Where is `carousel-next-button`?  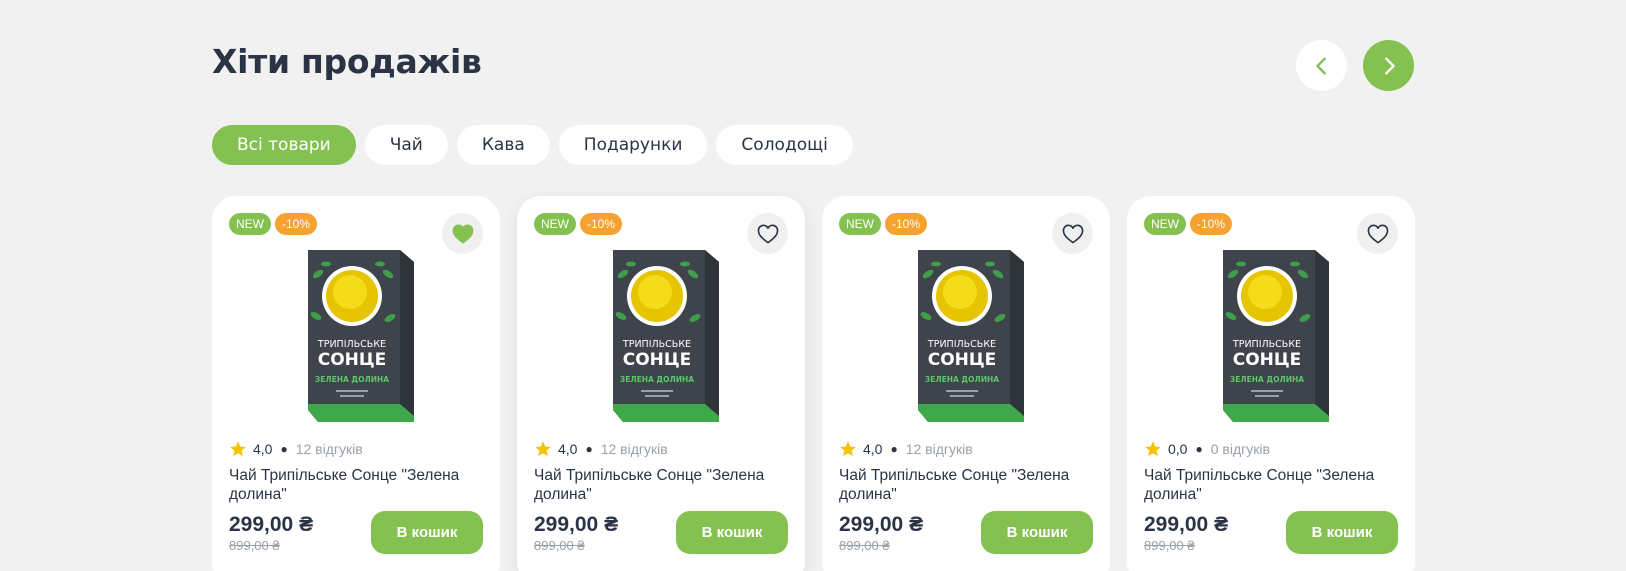
carousel-next-button is located at coordinates (1388, 65).